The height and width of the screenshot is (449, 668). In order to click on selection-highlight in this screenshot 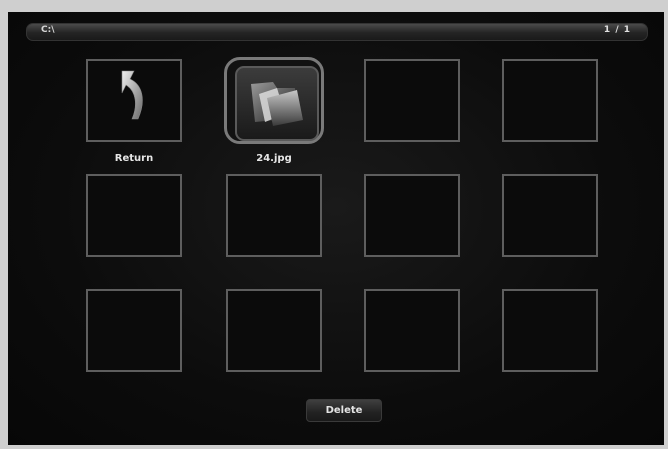, I will do `click(274, 100)`.